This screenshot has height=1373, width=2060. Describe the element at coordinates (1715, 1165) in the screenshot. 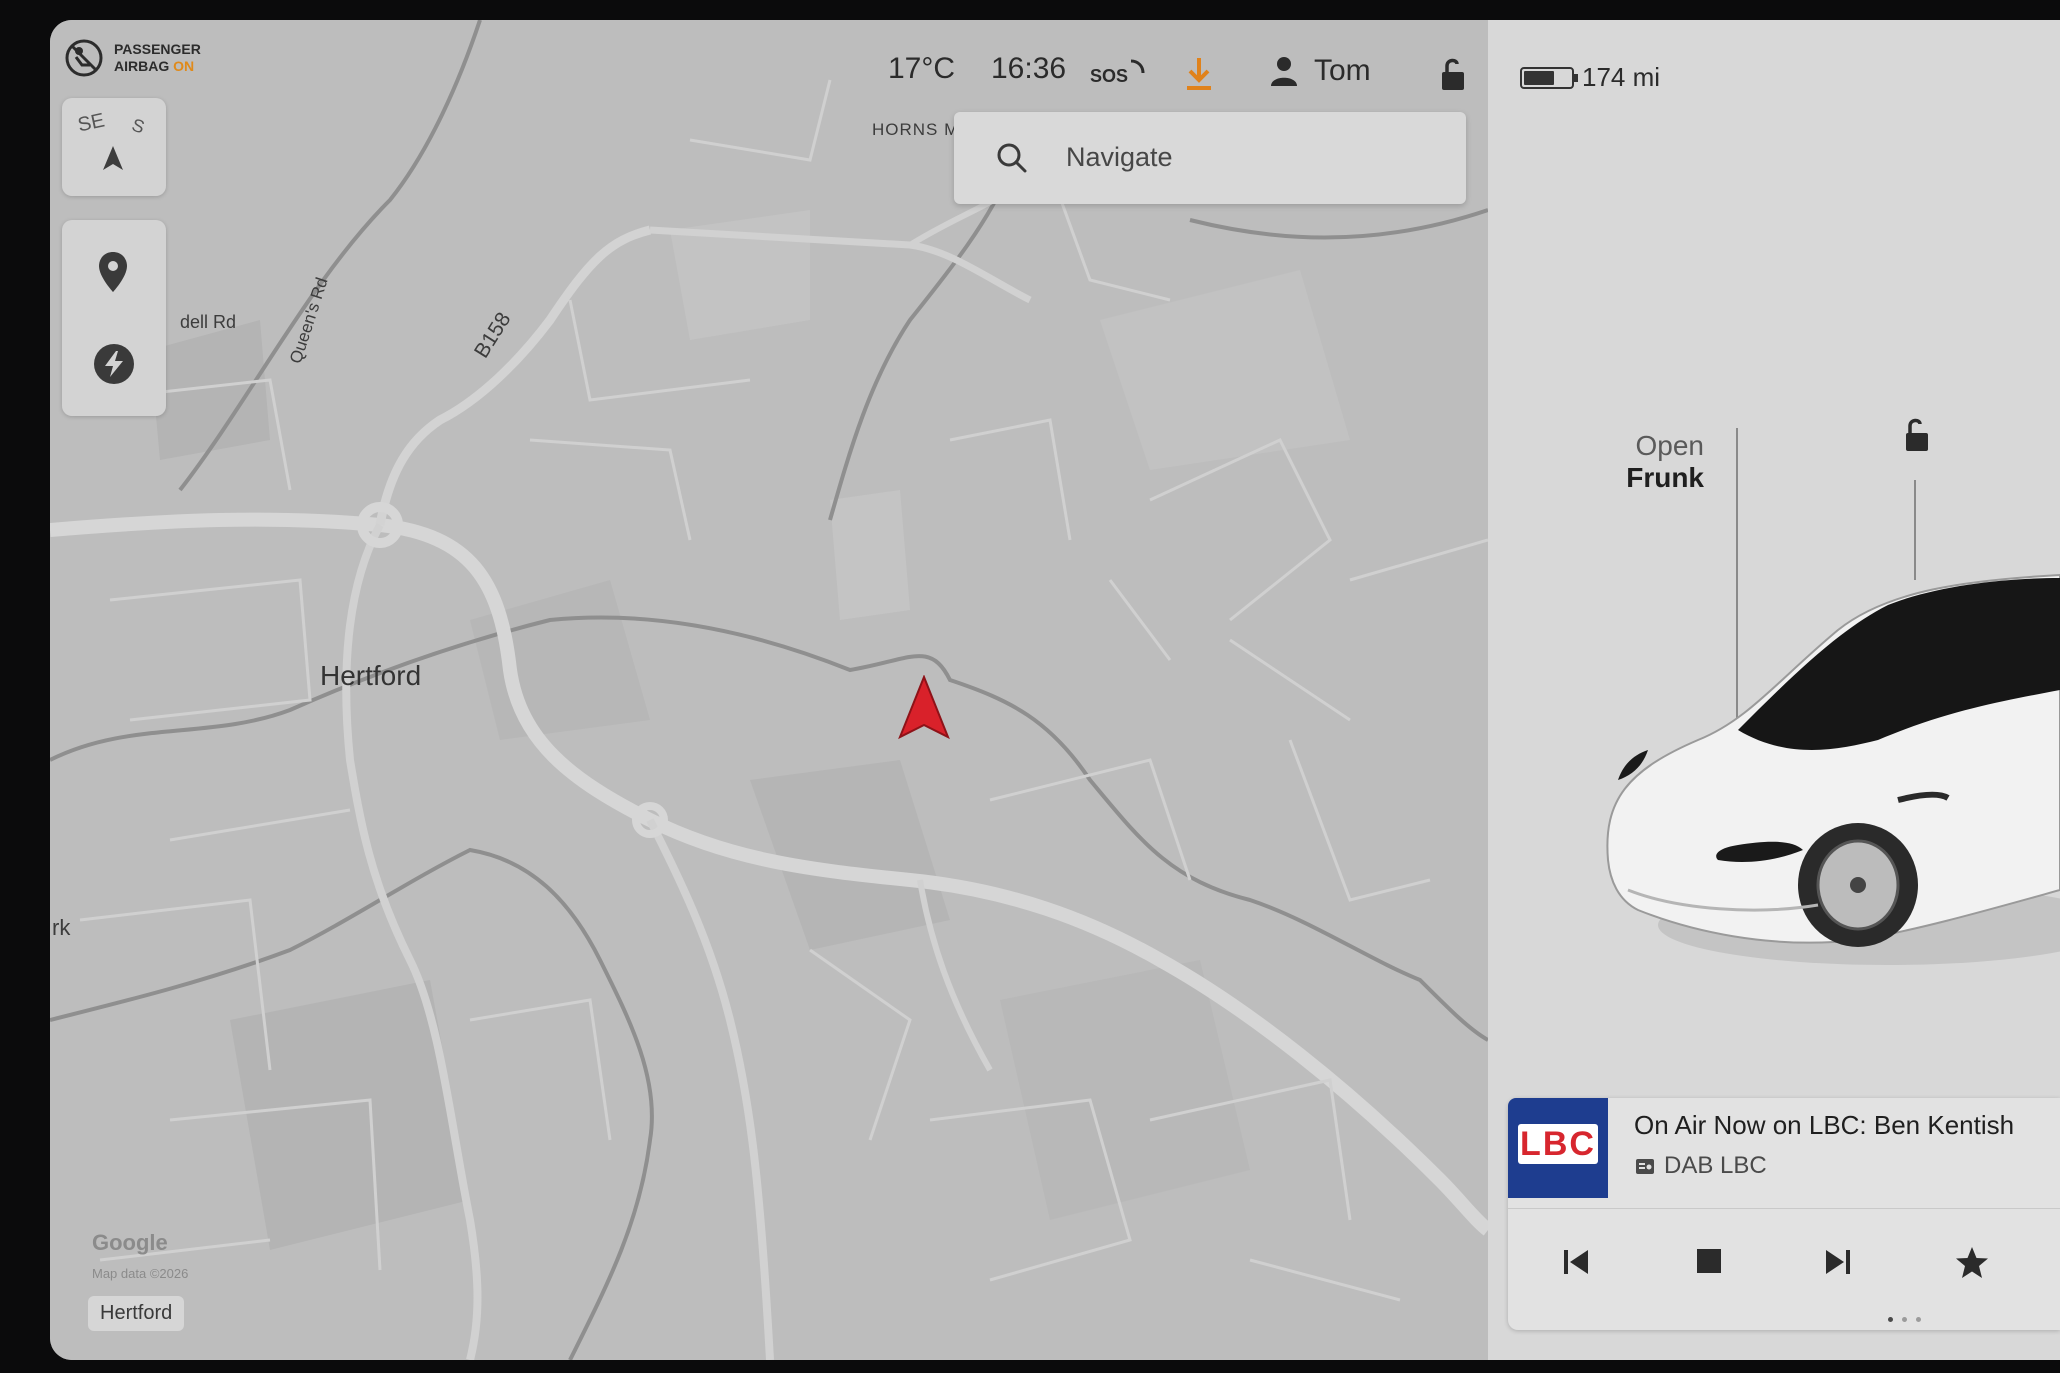

I see `media-source-label: DAB LBC` at that location.